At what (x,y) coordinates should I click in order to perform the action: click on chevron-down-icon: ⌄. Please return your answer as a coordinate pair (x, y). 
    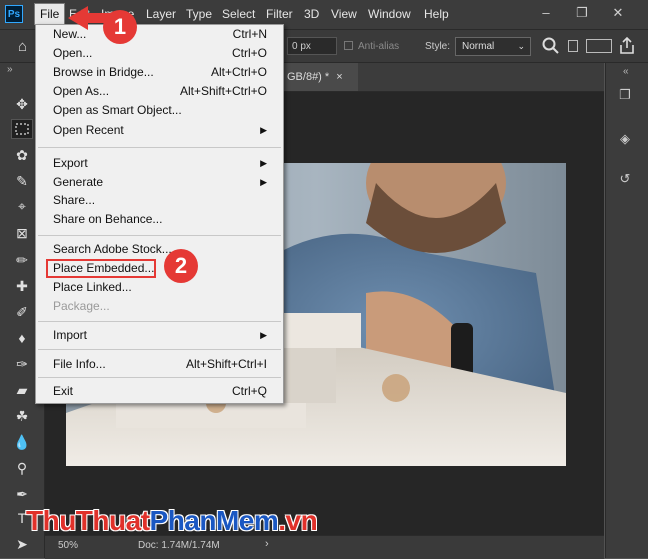
    Looking at the image, I should click on (521, 46).